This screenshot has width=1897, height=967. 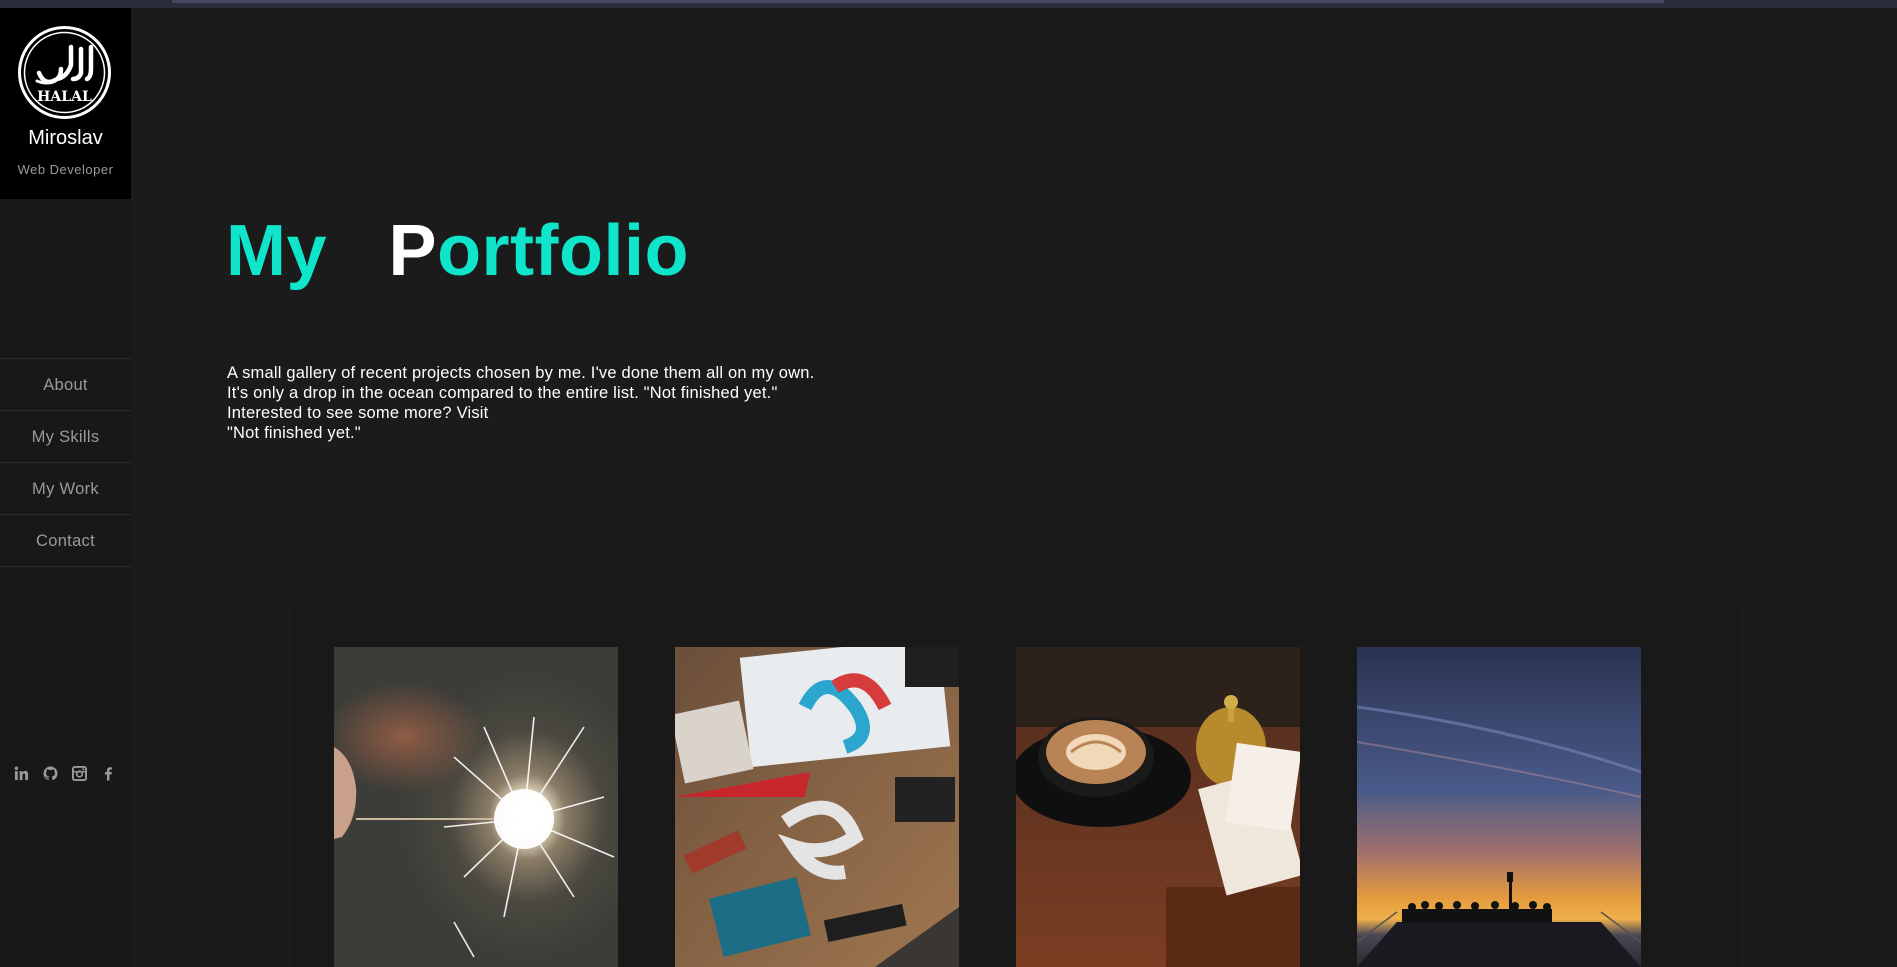 I want to click on social-links, so click(x=65, y=773).